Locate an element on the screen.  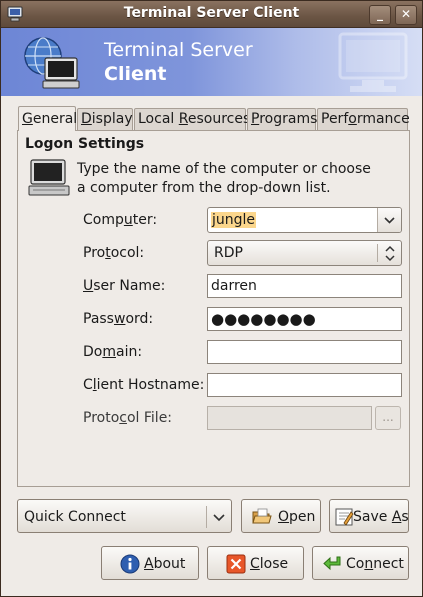
save-as-button-label: Save As is located at coordinates (381, 517).